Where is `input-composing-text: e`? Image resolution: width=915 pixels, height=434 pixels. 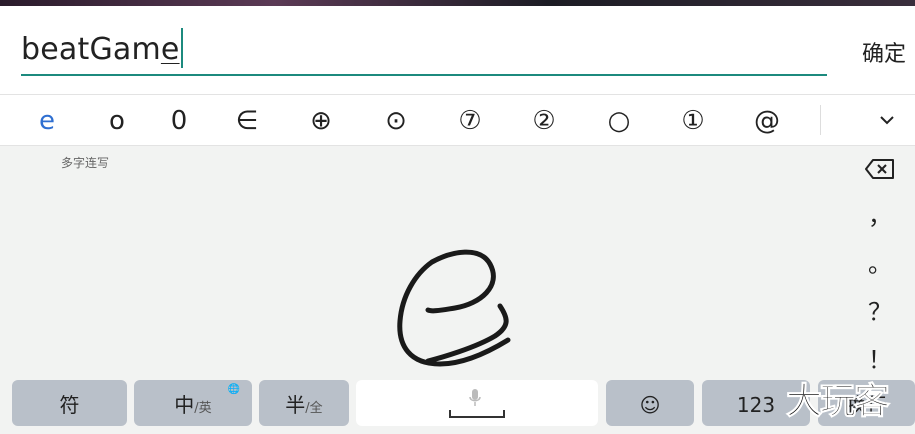
input-composing-text: e is located at coordinates (170, 49).